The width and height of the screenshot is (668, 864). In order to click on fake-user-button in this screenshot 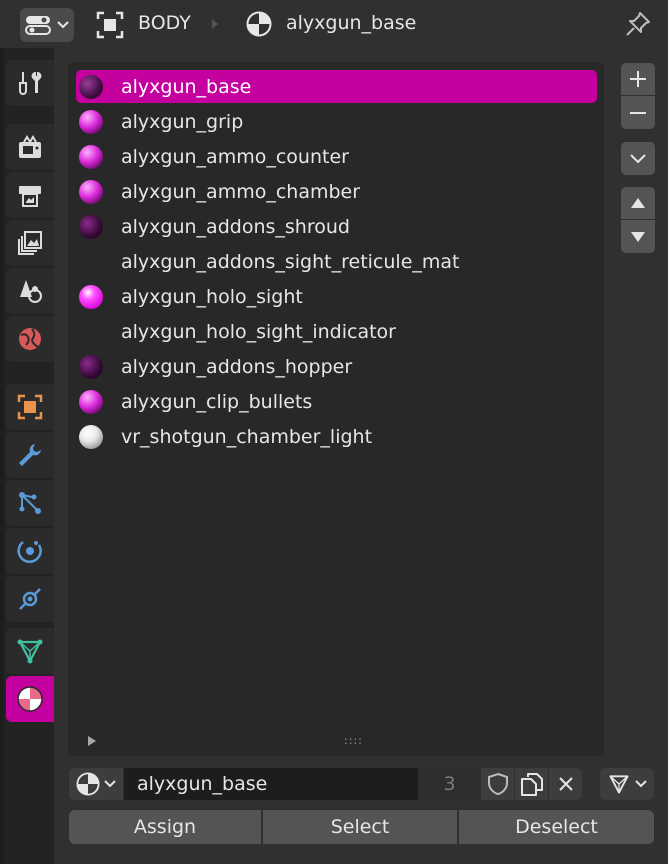, I will do `click(497, 784)`.